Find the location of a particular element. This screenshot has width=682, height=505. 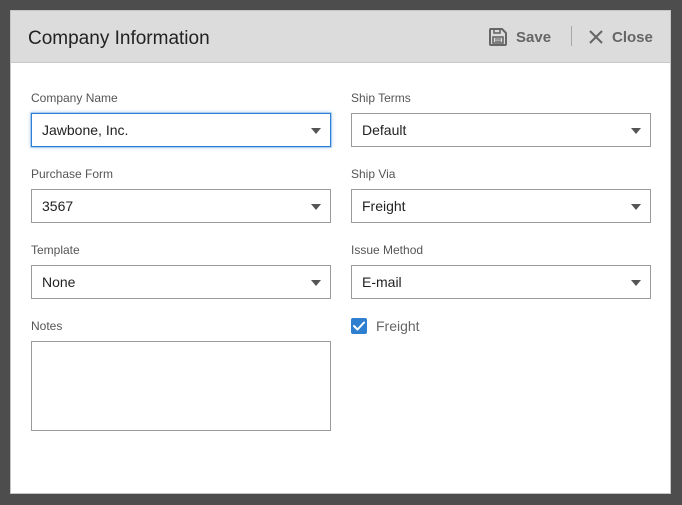

company-name-select: Jawbone, Inc. is located at coordinates (181, 130).